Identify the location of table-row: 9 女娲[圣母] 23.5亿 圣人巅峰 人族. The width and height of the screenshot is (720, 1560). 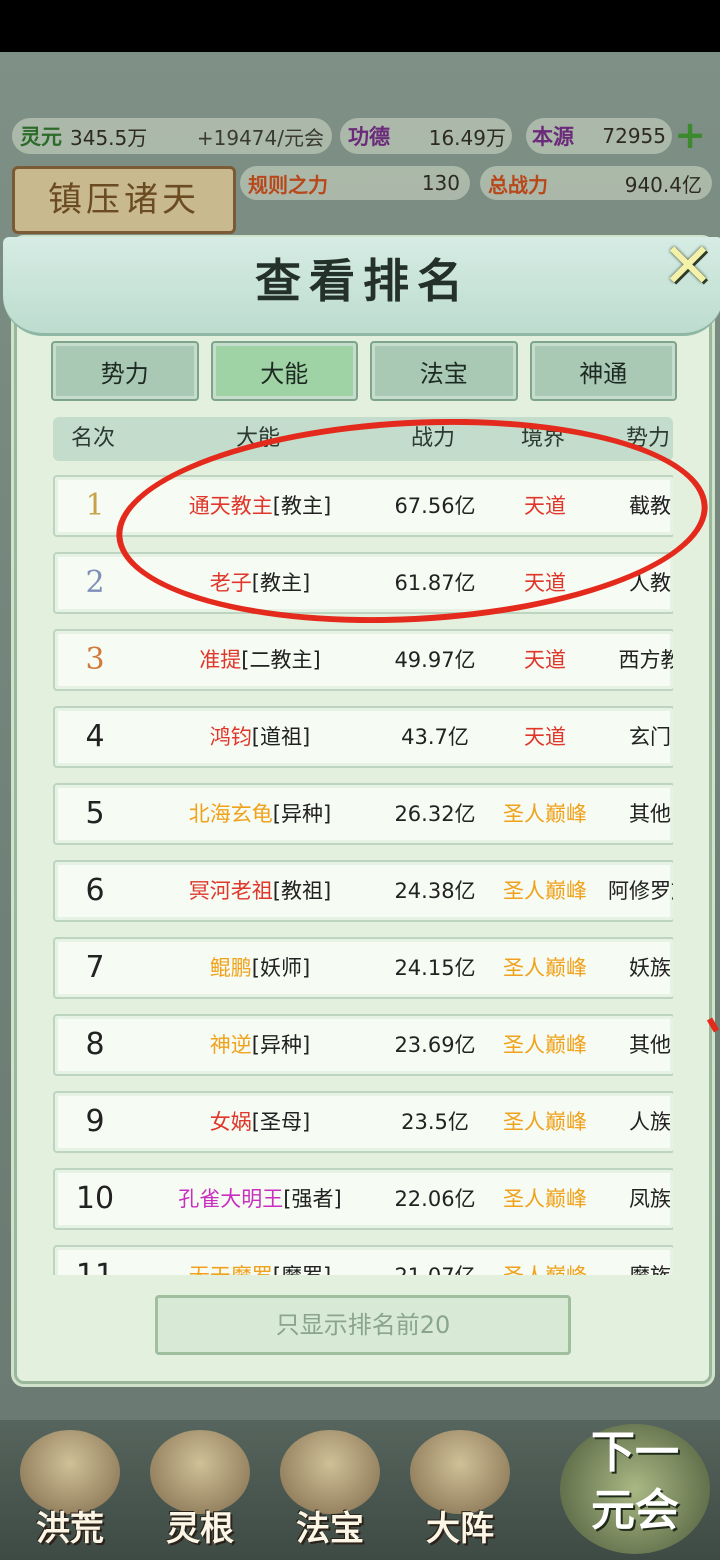
(363, 1122).